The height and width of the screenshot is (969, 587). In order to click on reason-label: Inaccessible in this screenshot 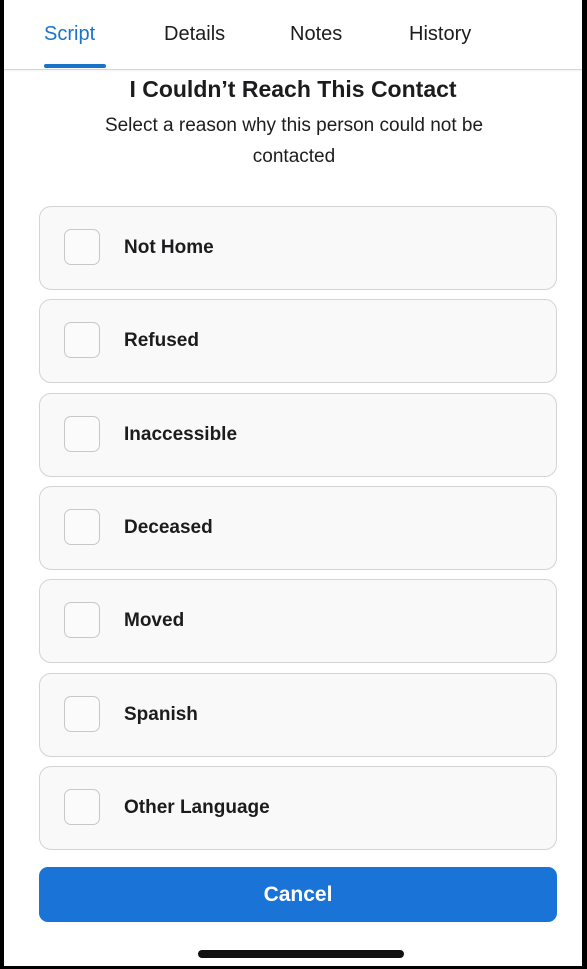, I will do `click(181, 434)`.